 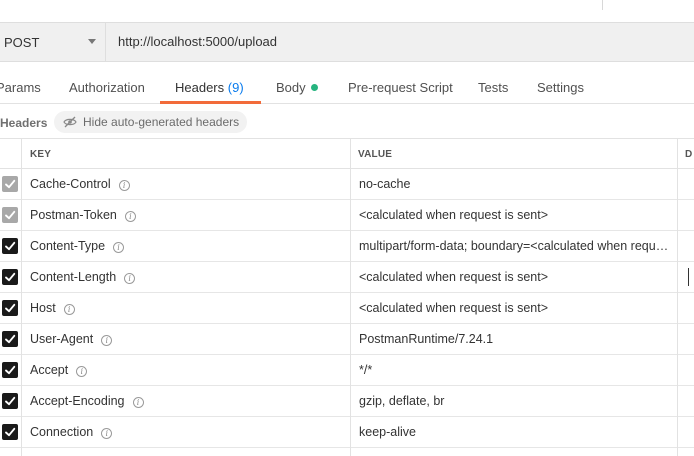 I want to click on tab-label: Tests, so click(x=493, y=87).